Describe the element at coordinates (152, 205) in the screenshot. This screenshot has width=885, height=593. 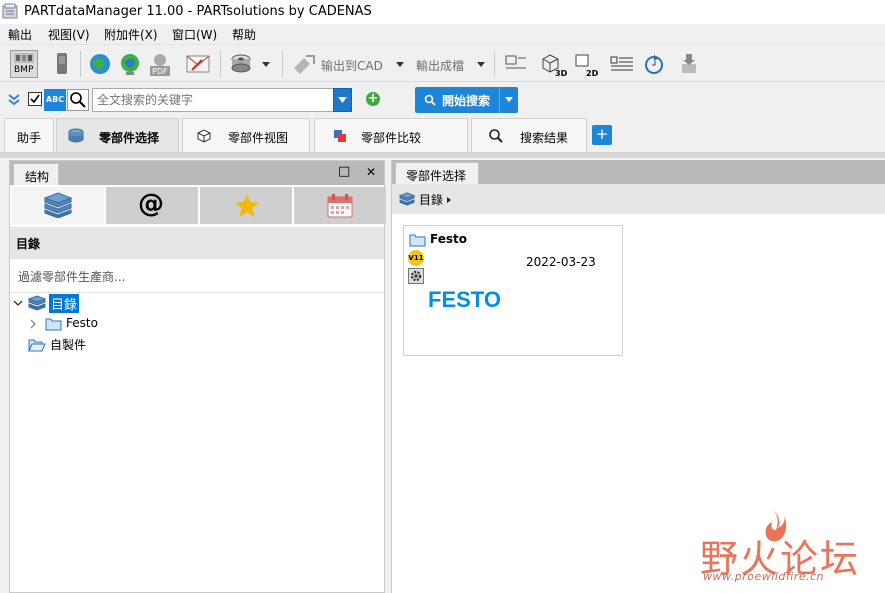
I see `at-view-button: @` at that location.